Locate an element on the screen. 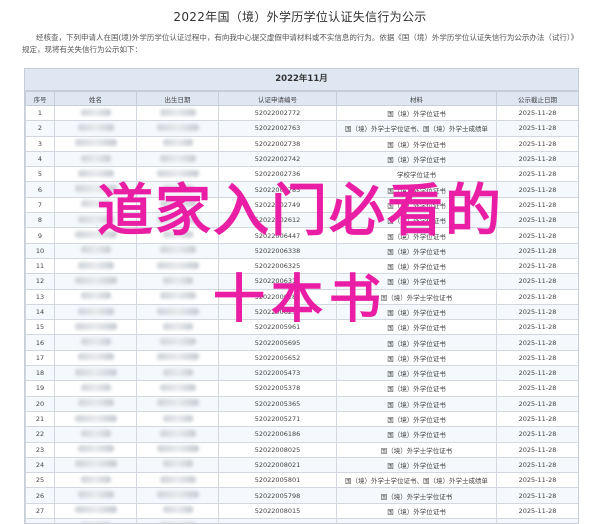 The width and height of the screenshot is (600, 524). cell-application-id: 52022008025 is located at coordinates (277, 449).